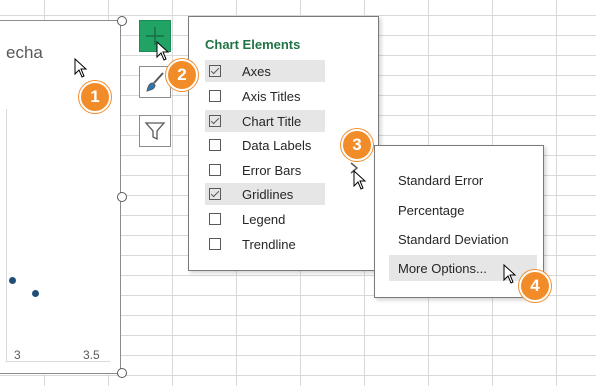 The width and height of the screenshot is (596, 386). What do you see at coordinates (182, 75) in the screenshot?
I see `step-badge-2: 2` at bounding box center [182, 75].